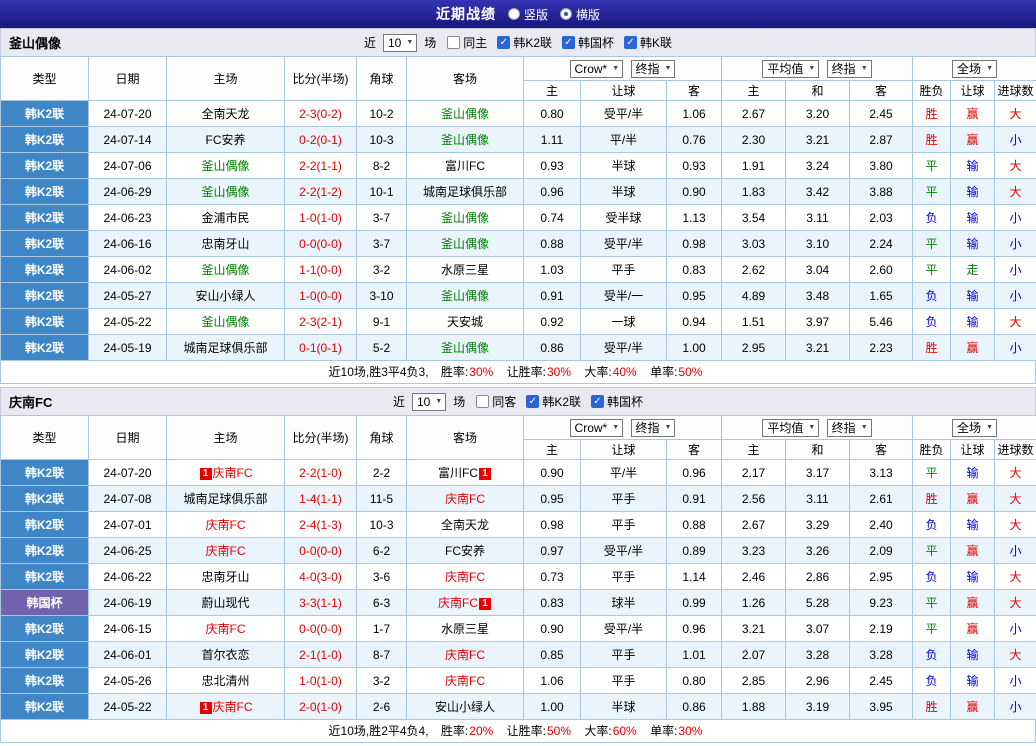  I want to click on summary-stat-label: 让胜率:, so click(526, 372).